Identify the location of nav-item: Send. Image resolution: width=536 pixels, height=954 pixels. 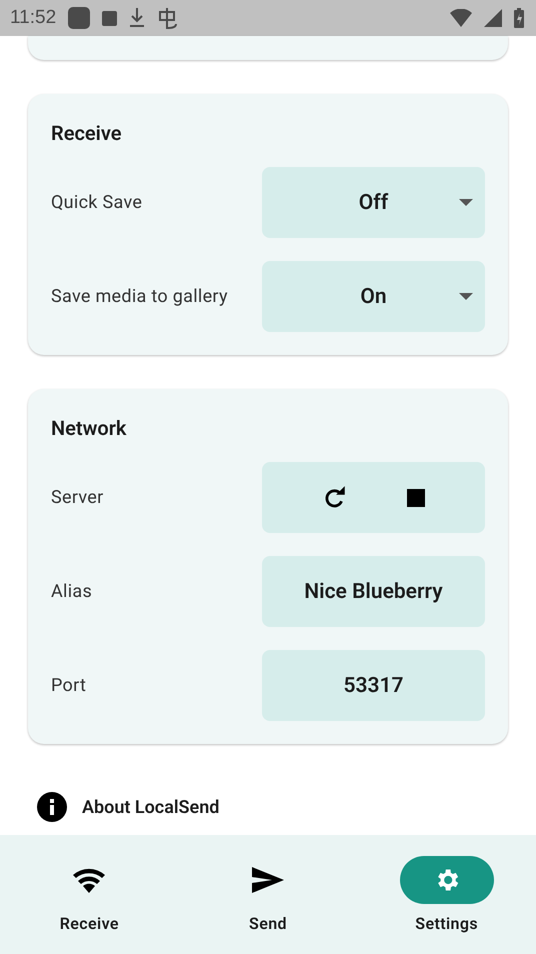
(268, 894).